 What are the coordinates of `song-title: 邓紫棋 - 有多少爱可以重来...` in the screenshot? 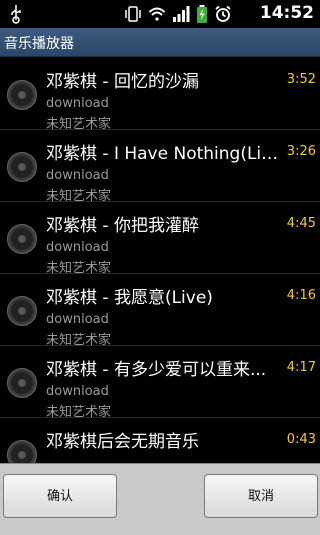 It's located at (156, 370).